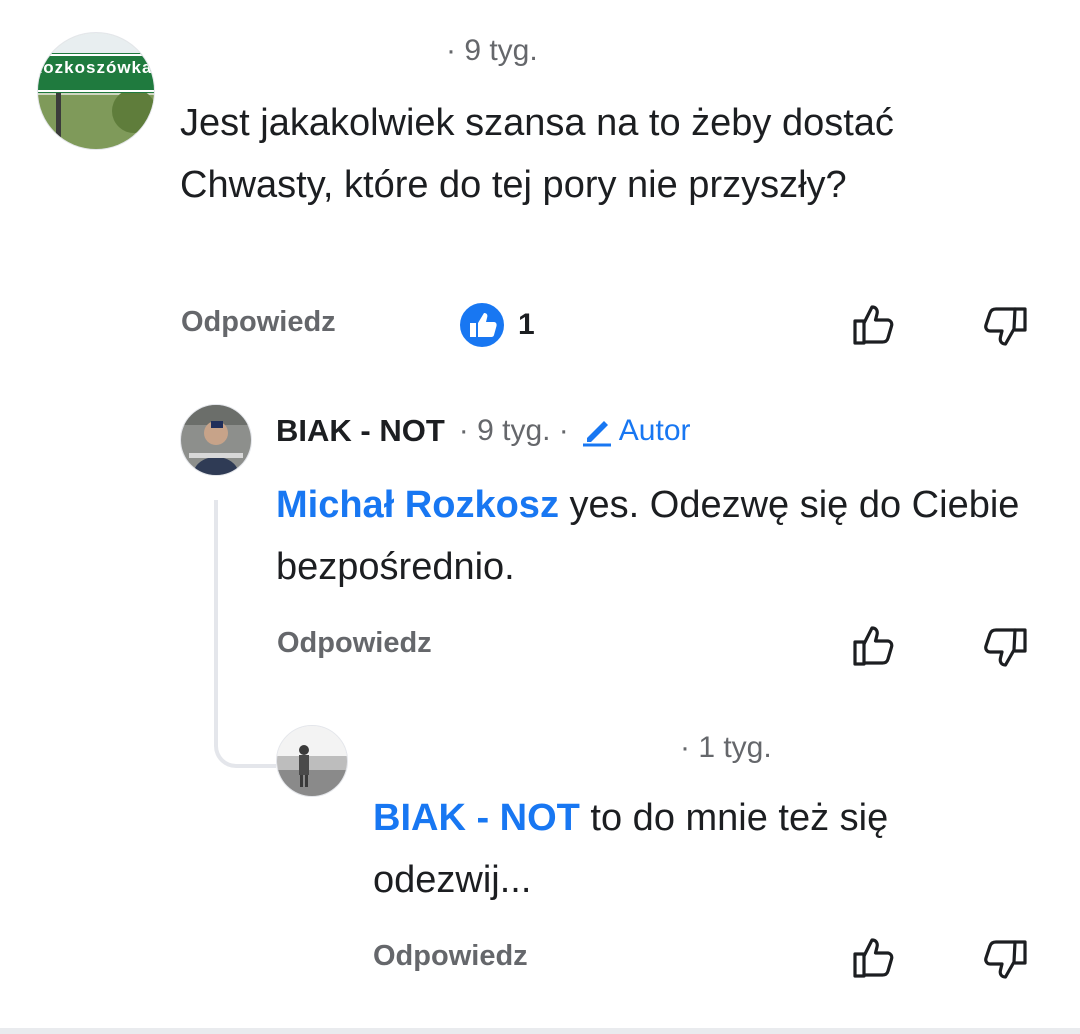 Image resolution: width=1080 pixels, height=1034 pixels. I want to click on avatar: Rozkoszówka, so click(96, 91).